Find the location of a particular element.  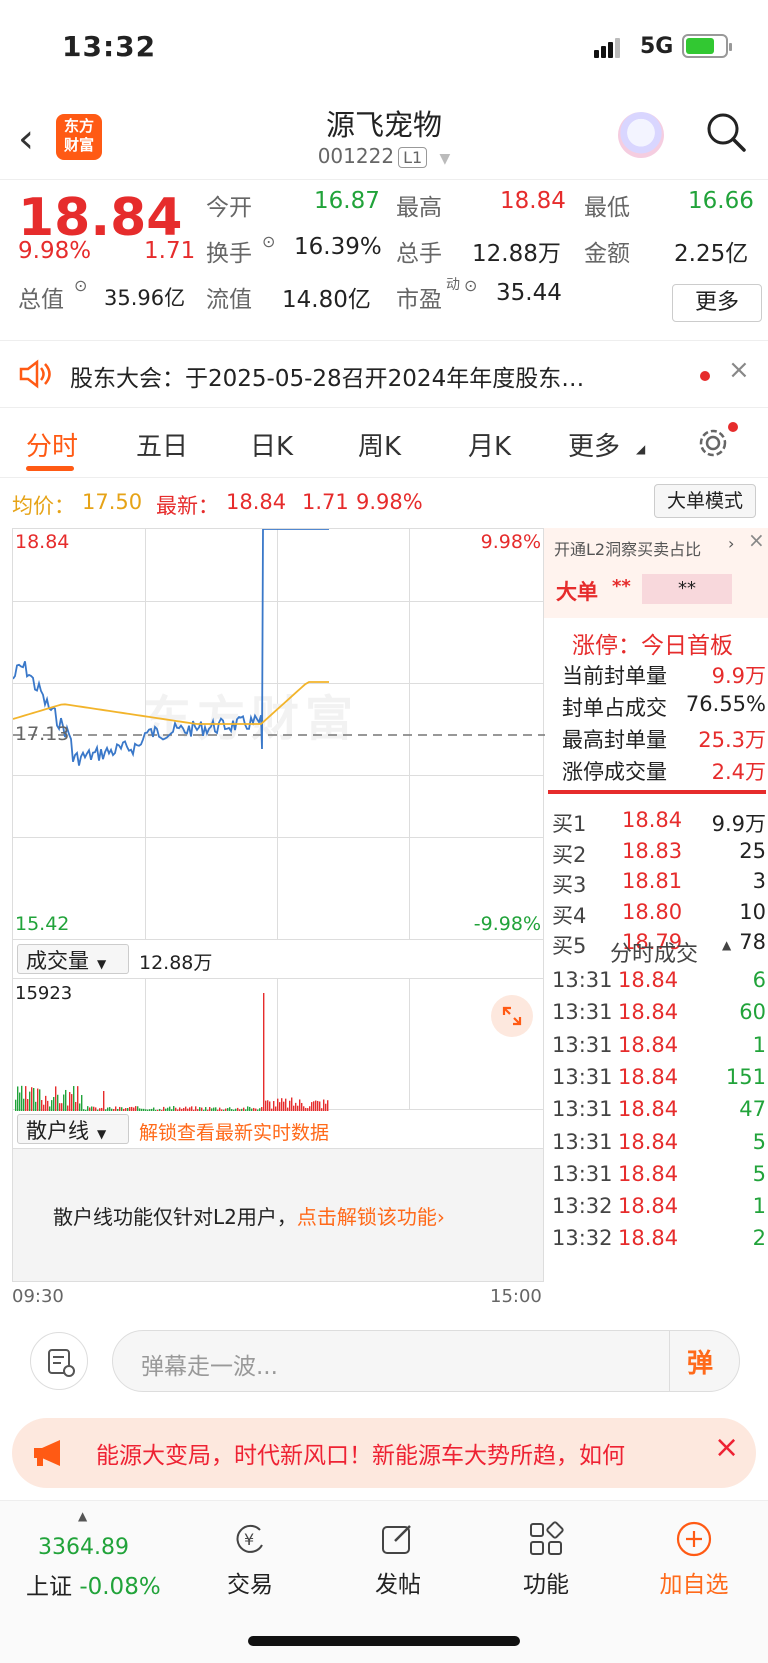

bid-label: 买2 is located at coordinates (569, 854).